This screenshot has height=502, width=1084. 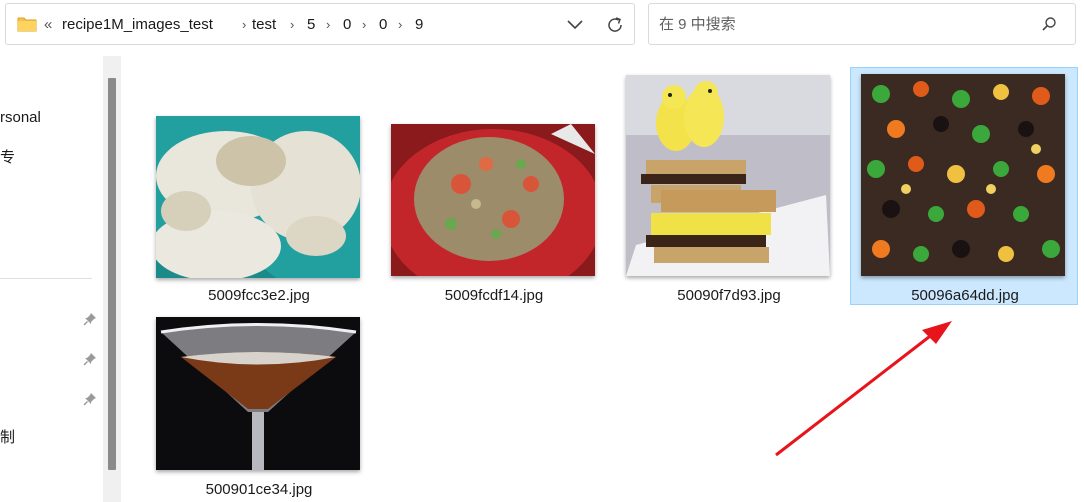 I want to click on annotation-arrow-icon, so click(x=863, y=389).